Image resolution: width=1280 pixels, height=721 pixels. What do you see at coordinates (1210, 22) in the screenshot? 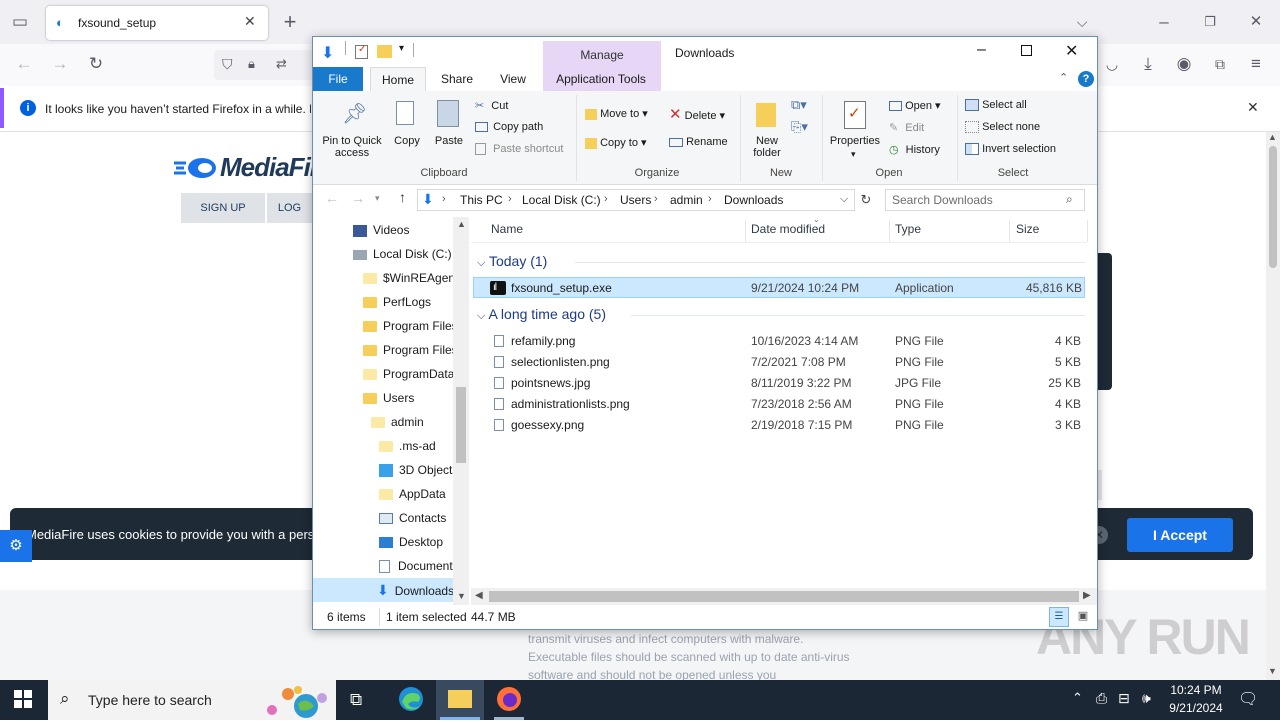
I see `restore-browser-icon: ❐` at bounding box center [1210, 22].